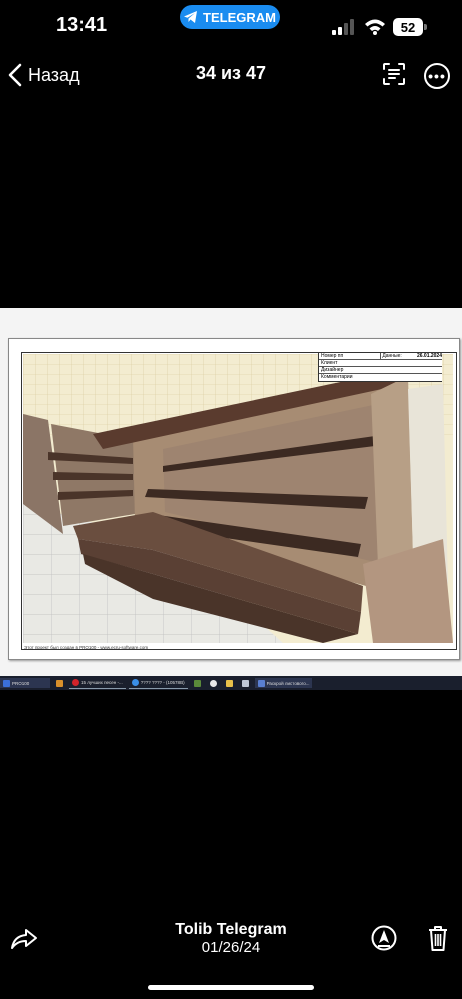 The image size is (462, 999). I want to click on minecraft-icon, so click(197, 683).